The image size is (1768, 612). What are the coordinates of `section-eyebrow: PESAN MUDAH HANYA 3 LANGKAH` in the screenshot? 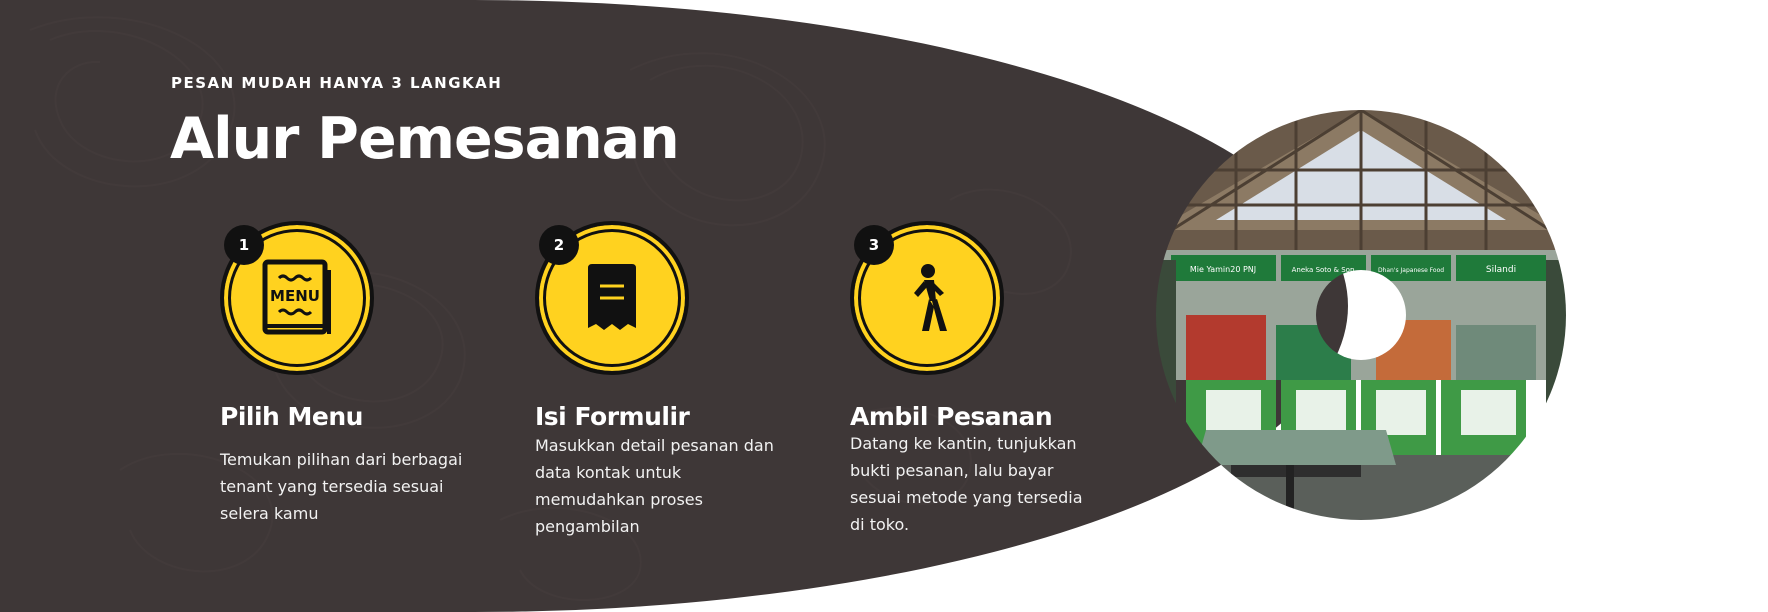 It's located at (337, 83).